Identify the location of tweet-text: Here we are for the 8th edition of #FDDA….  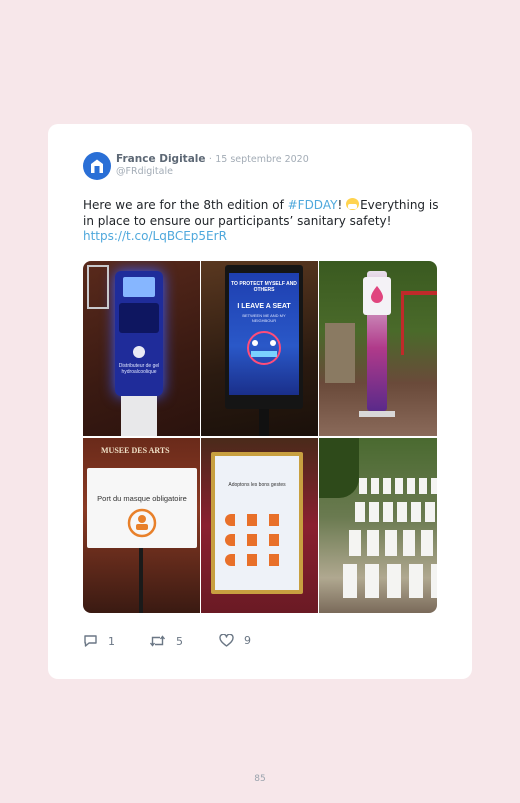
(263, 221).